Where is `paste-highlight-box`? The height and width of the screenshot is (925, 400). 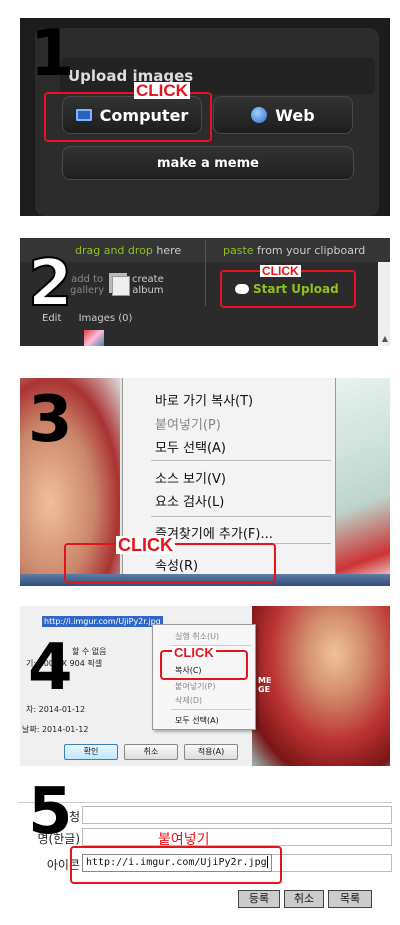 paste-highlight-box is located at coordinates (176, 865).